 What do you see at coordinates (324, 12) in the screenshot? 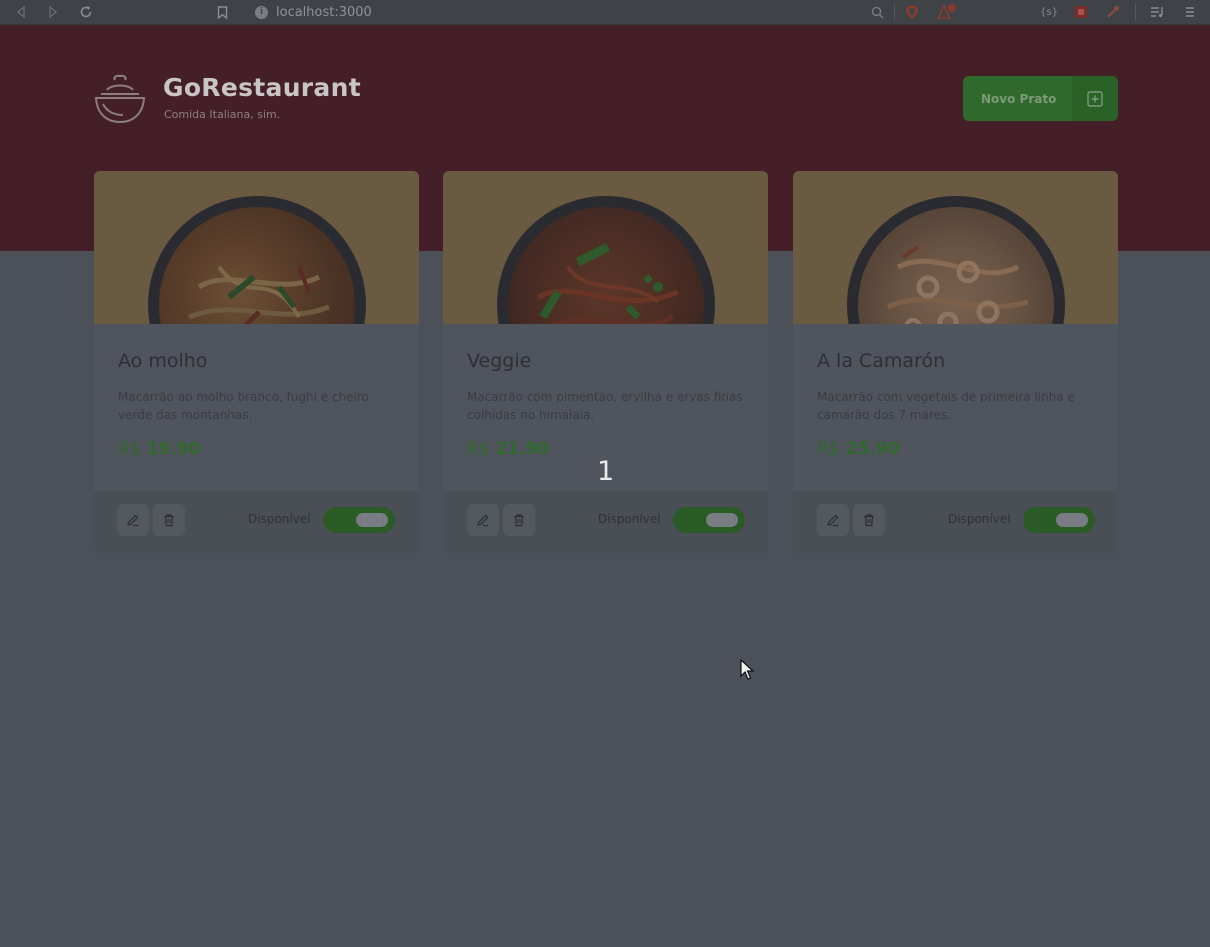
I see `url-text: localhost:3000` at bounding box center [324, 12].